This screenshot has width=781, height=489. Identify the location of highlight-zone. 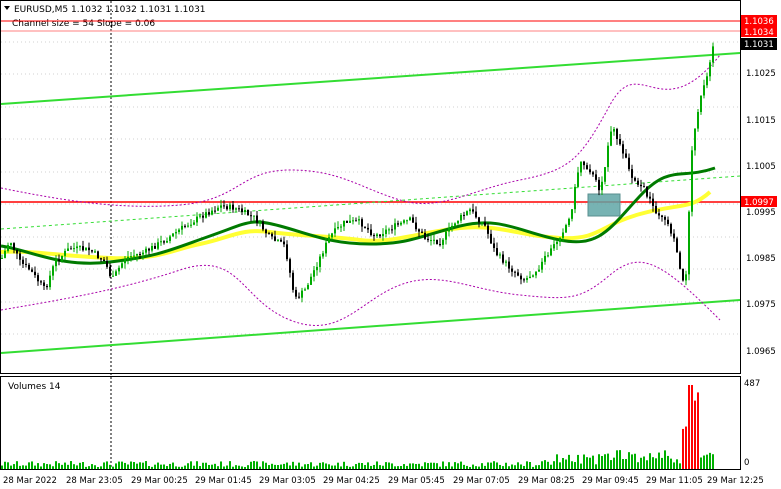
(604, 205).